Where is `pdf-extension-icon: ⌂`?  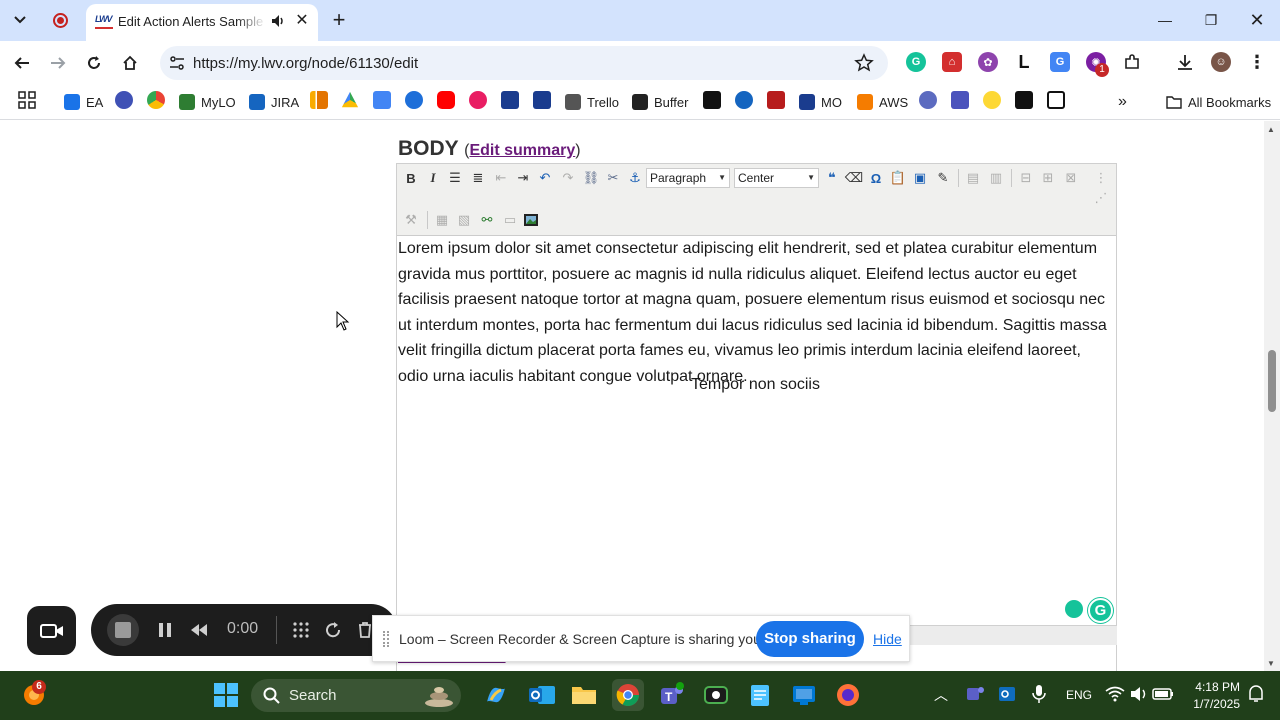
pdf-extension-icon: ⌂ is located at coordinates (952, 62).